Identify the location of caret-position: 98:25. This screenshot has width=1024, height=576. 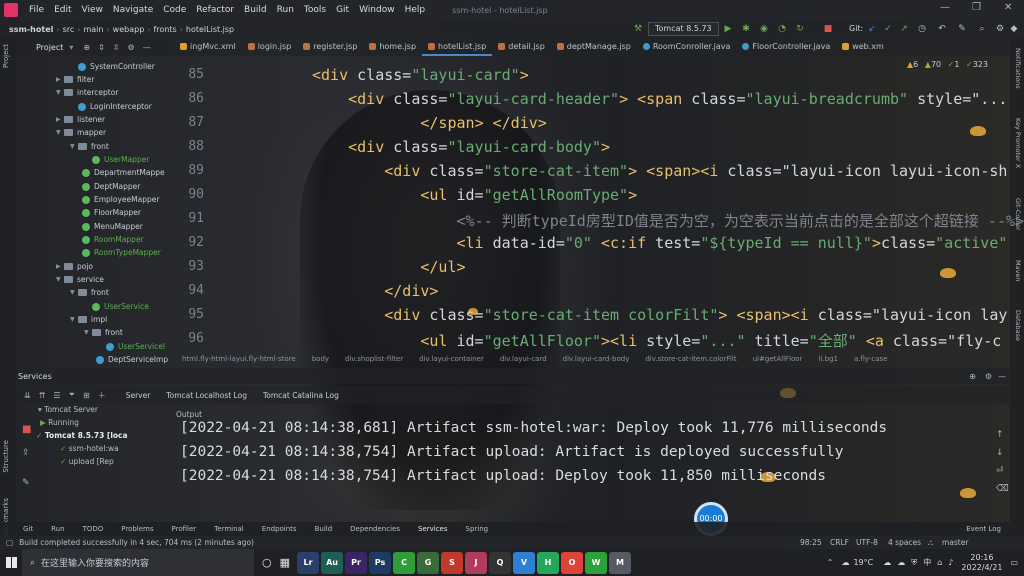
(811, 542).